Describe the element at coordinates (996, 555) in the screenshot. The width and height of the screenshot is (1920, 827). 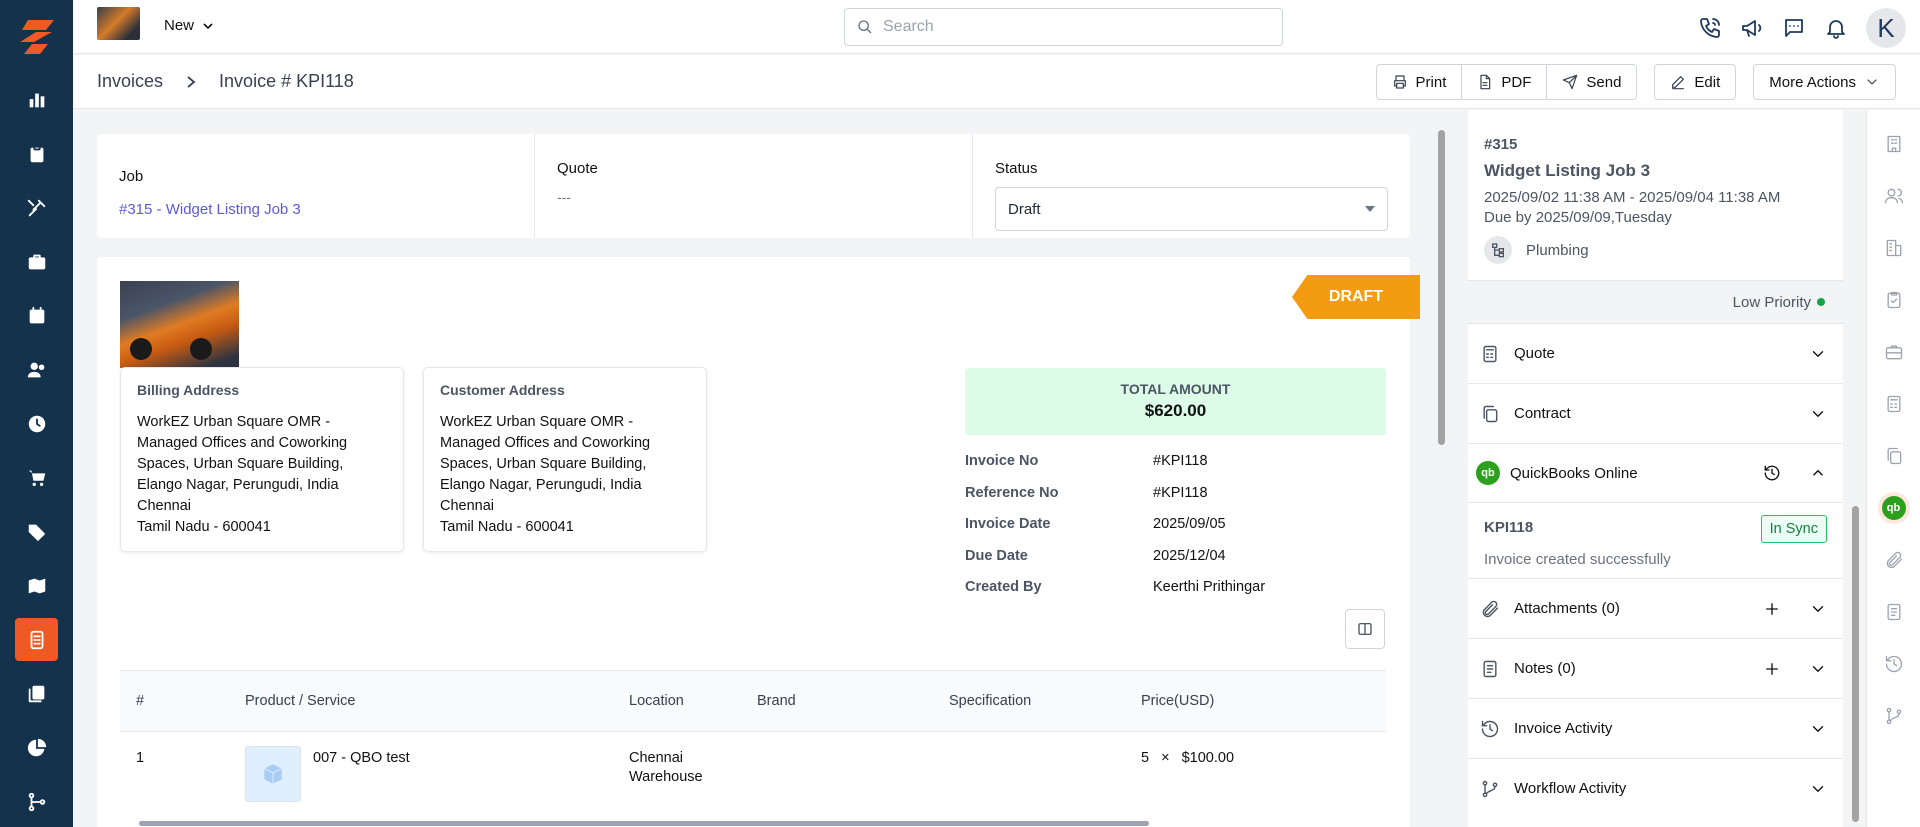
I see `meta-key: Due Date` at that location.